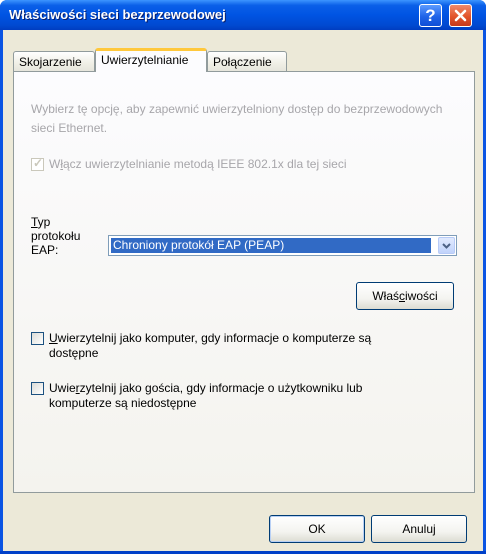 The image size is (486, 554). I want to click on properties-button: Właściwości, so click(405, 296).